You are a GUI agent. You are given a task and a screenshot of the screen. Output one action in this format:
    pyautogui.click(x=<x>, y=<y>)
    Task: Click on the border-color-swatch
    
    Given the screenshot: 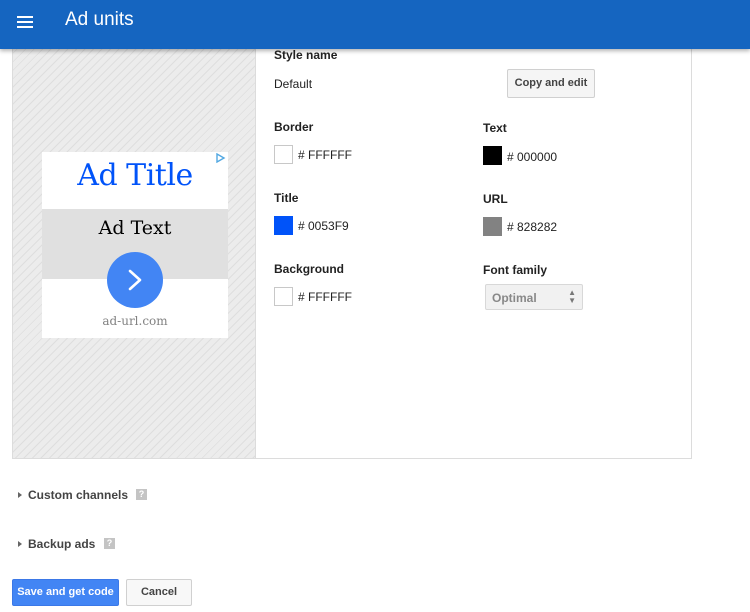 What is the action you would take?
    pyautogui.click(x=283, y=154)
    